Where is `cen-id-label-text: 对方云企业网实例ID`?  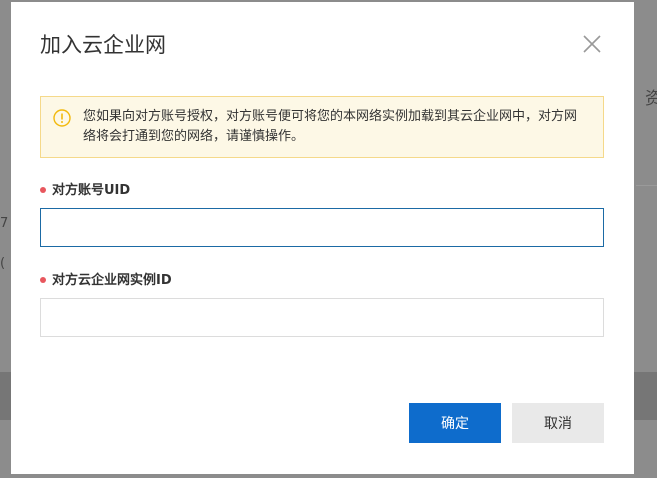
cen-id-label-text: 对方云企业网实例ID is located at coordinates (112, 280).